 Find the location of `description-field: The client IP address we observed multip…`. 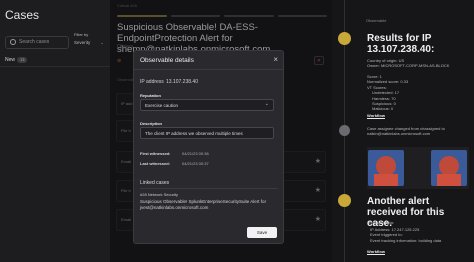

description-field: The client IP address we observed multip… is located at coordinates (207, 133).